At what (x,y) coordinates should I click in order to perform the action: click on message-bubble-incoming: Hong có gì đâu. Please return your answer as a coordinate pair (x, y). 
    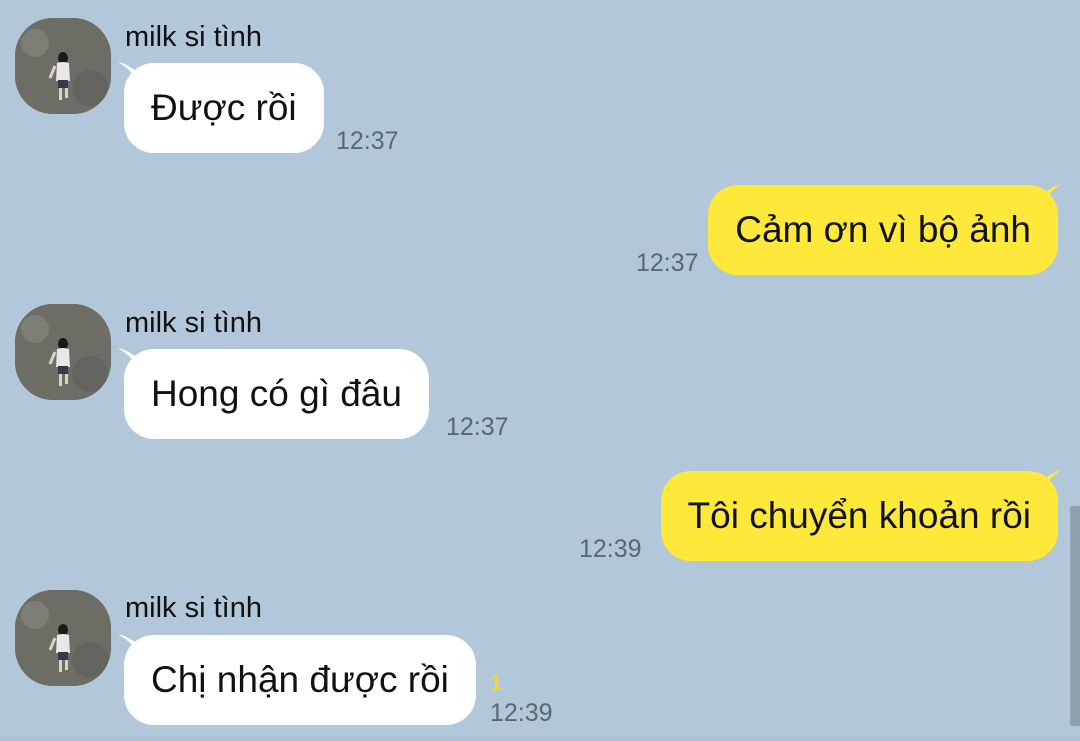
    Looking at the image, I should click on (276, 394).